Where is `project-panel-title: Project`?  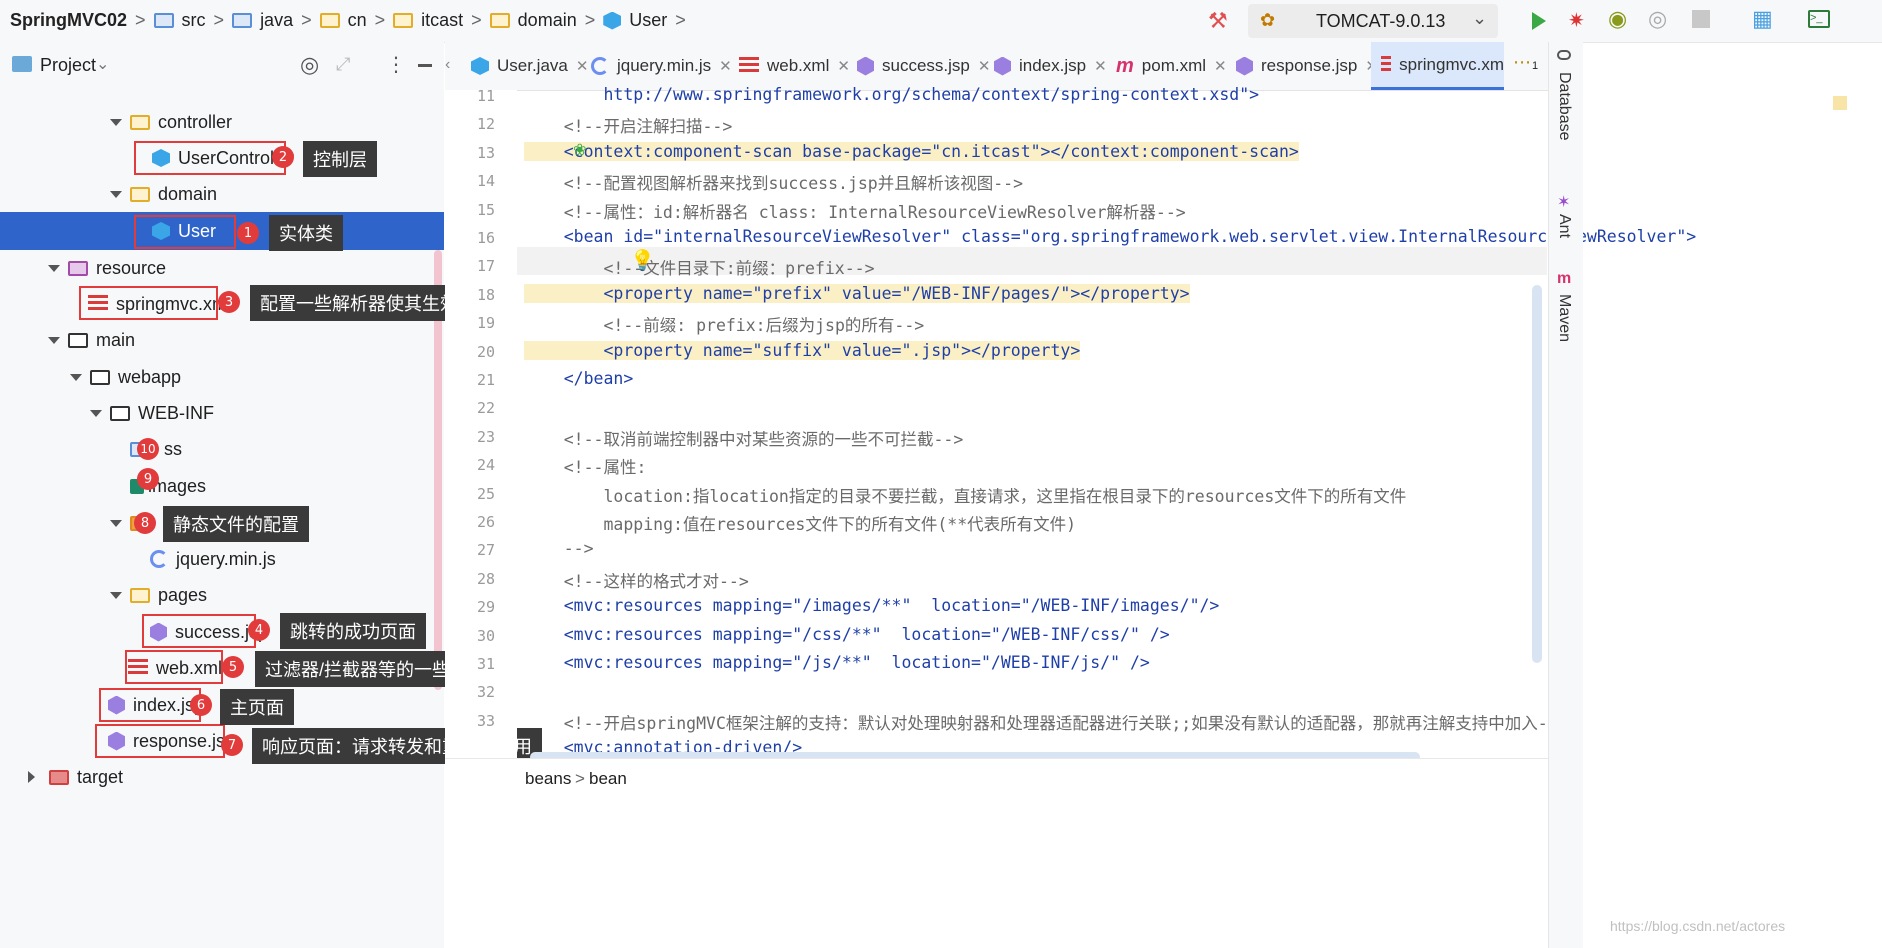 project-panel-title: Project is located at coordinates (68, 65).